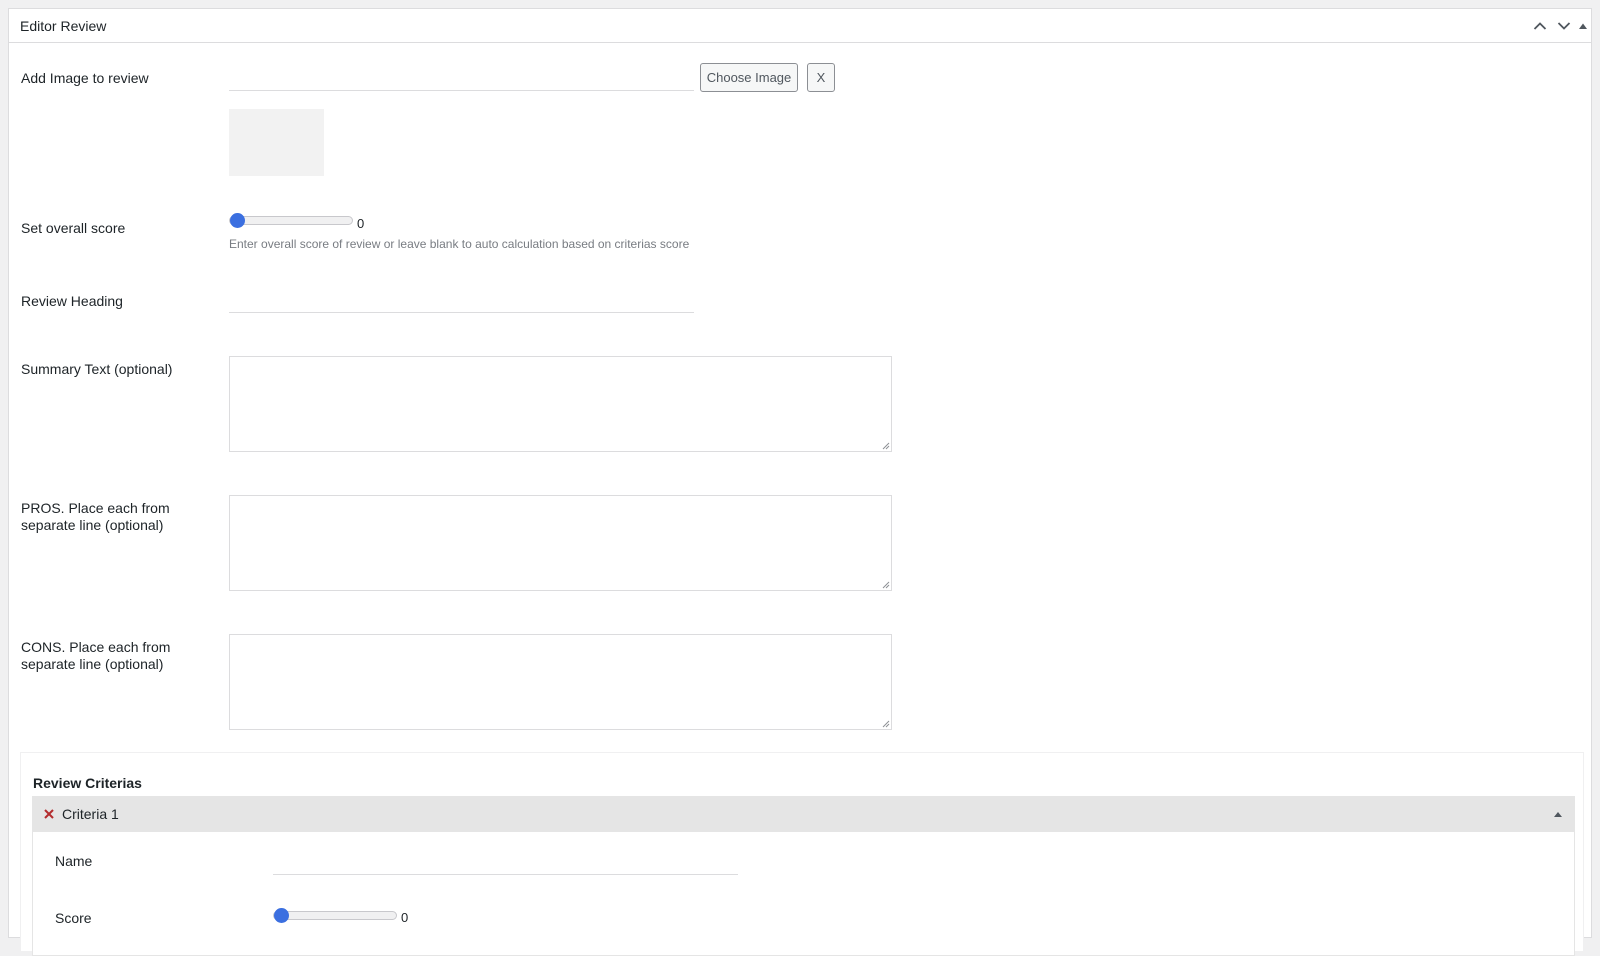  I want to click on pros-label-line1: PROS. Place each from, so click(95, 508).